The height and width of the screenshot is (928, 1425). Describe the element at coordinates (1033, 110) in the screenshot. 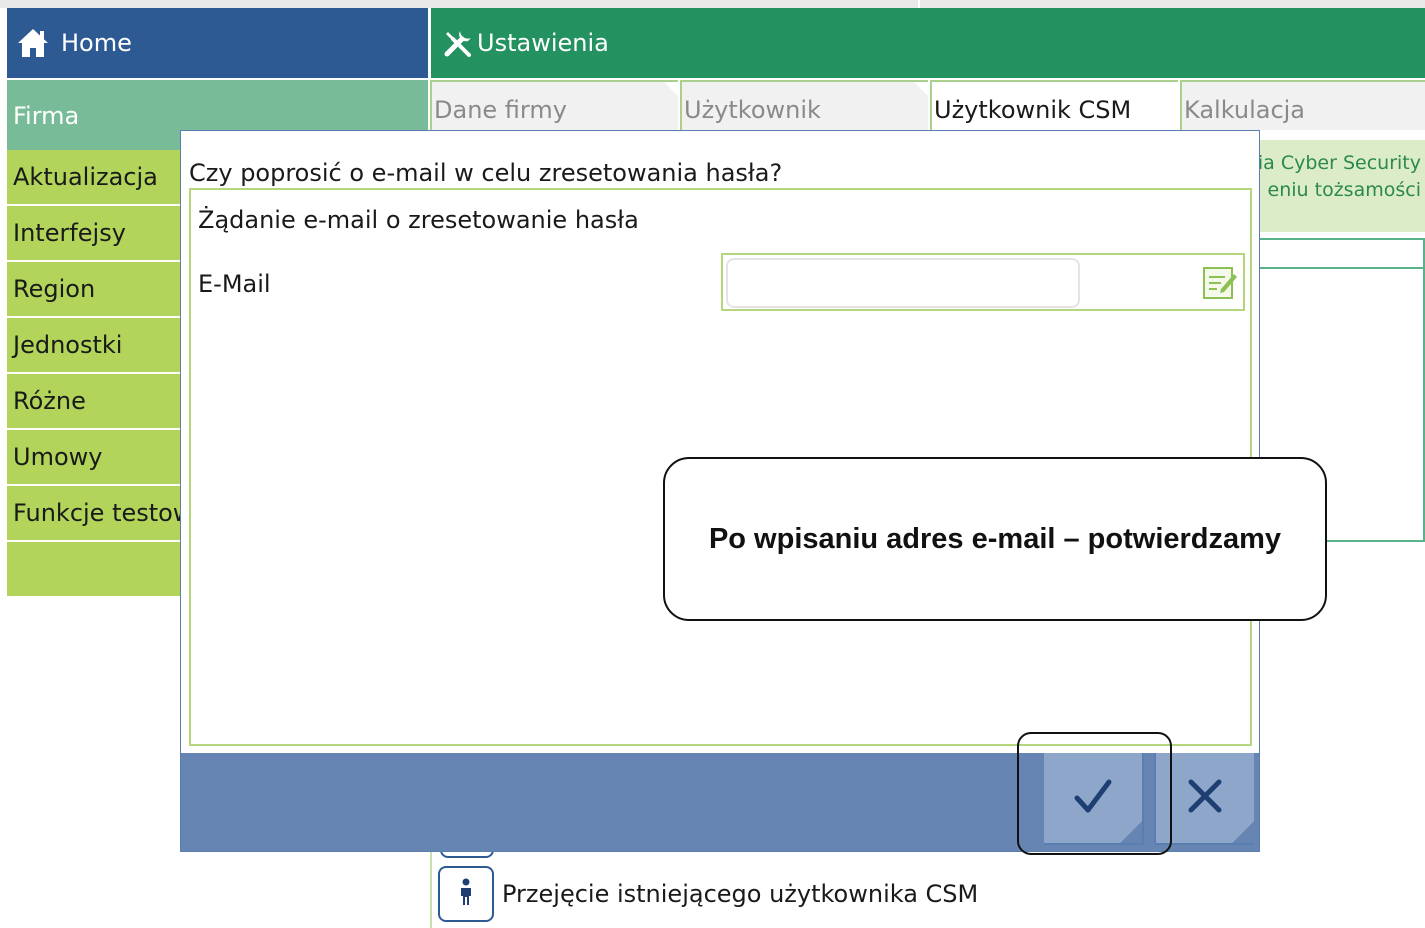

I see `tab-label: Użytkownik CSM` at that location.